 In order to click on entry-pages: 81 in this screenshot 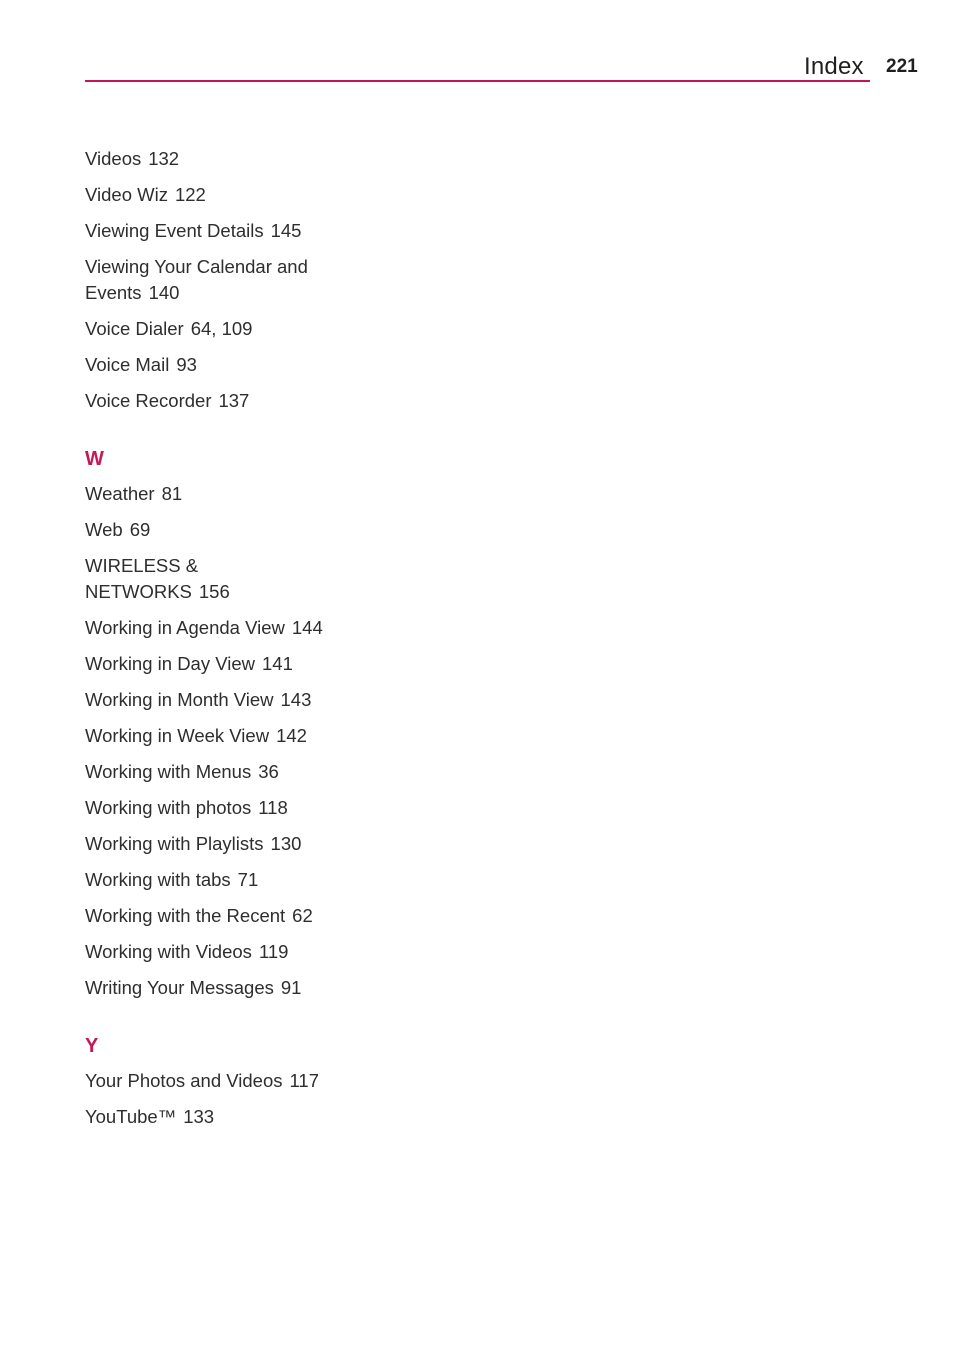, I will do `click(172, 493)`.